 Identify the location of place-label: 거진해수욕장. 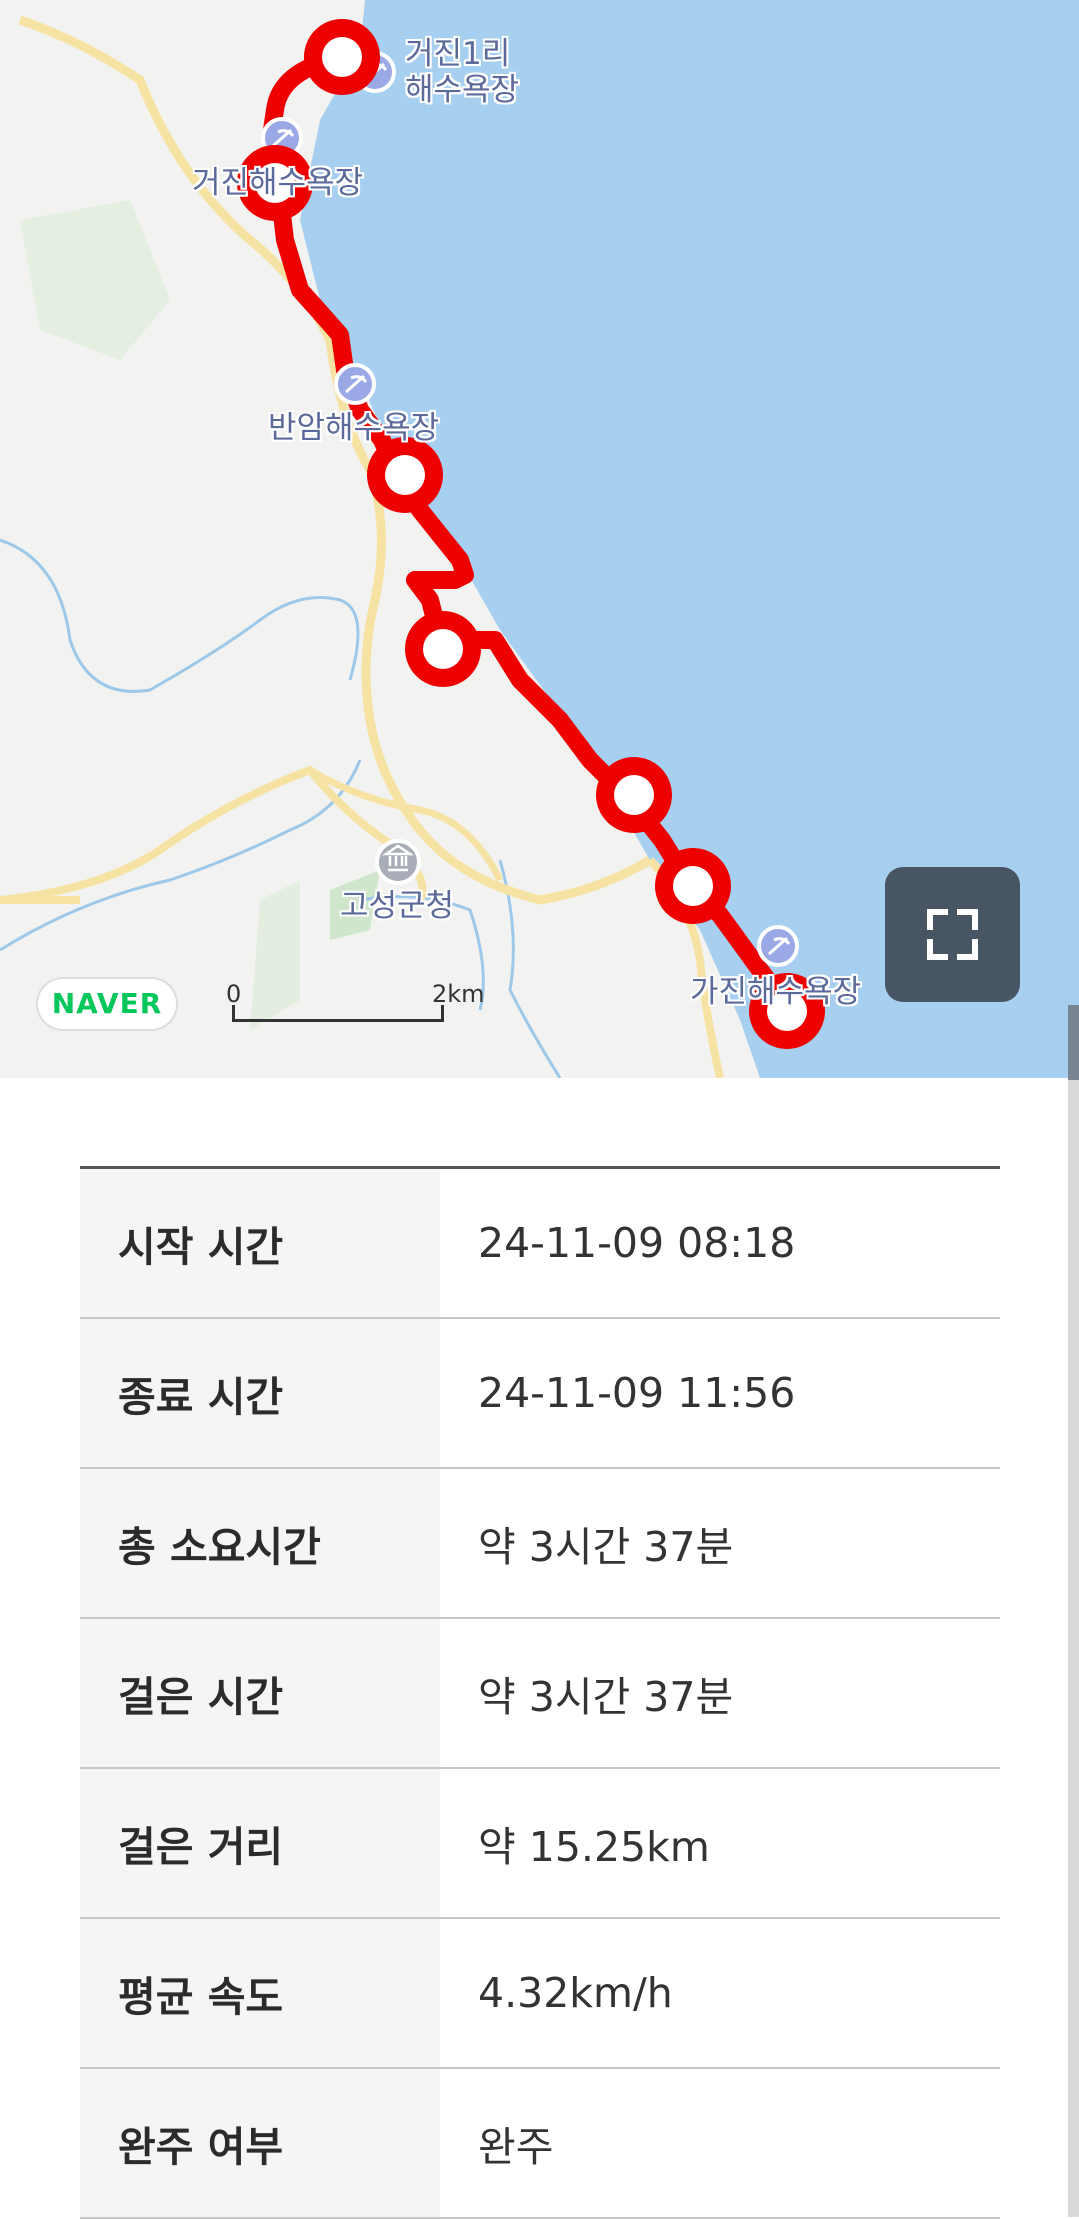
(278, 183).